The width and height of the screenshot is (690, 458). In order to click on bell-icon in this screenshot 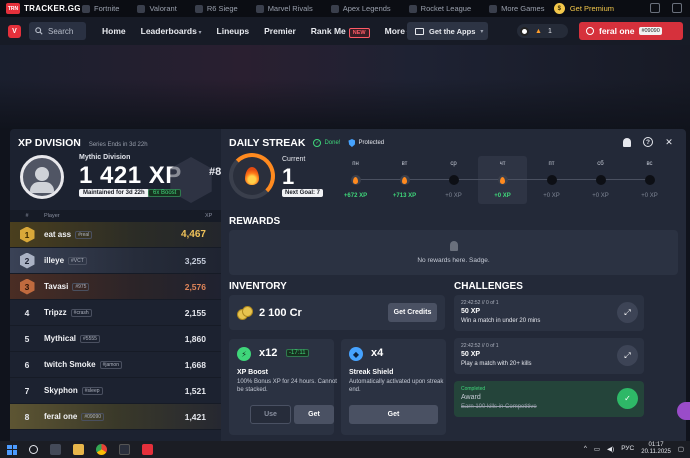, I will do `click(627, 142)`.